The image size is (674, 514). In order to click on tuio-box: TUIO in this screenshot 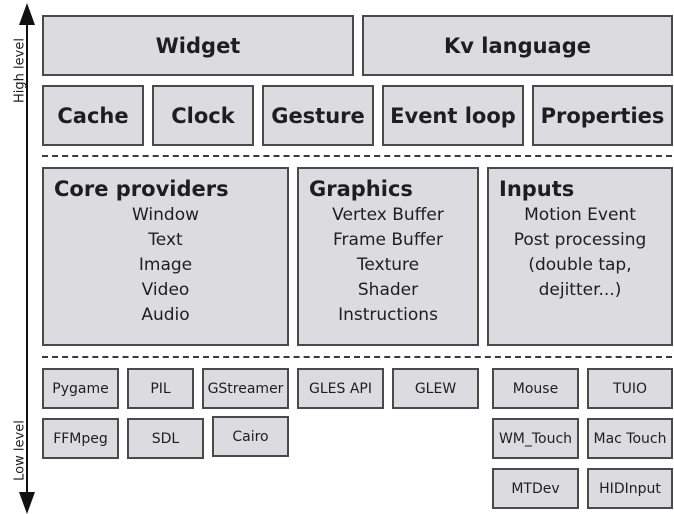, I will do `click(630, 388)`.